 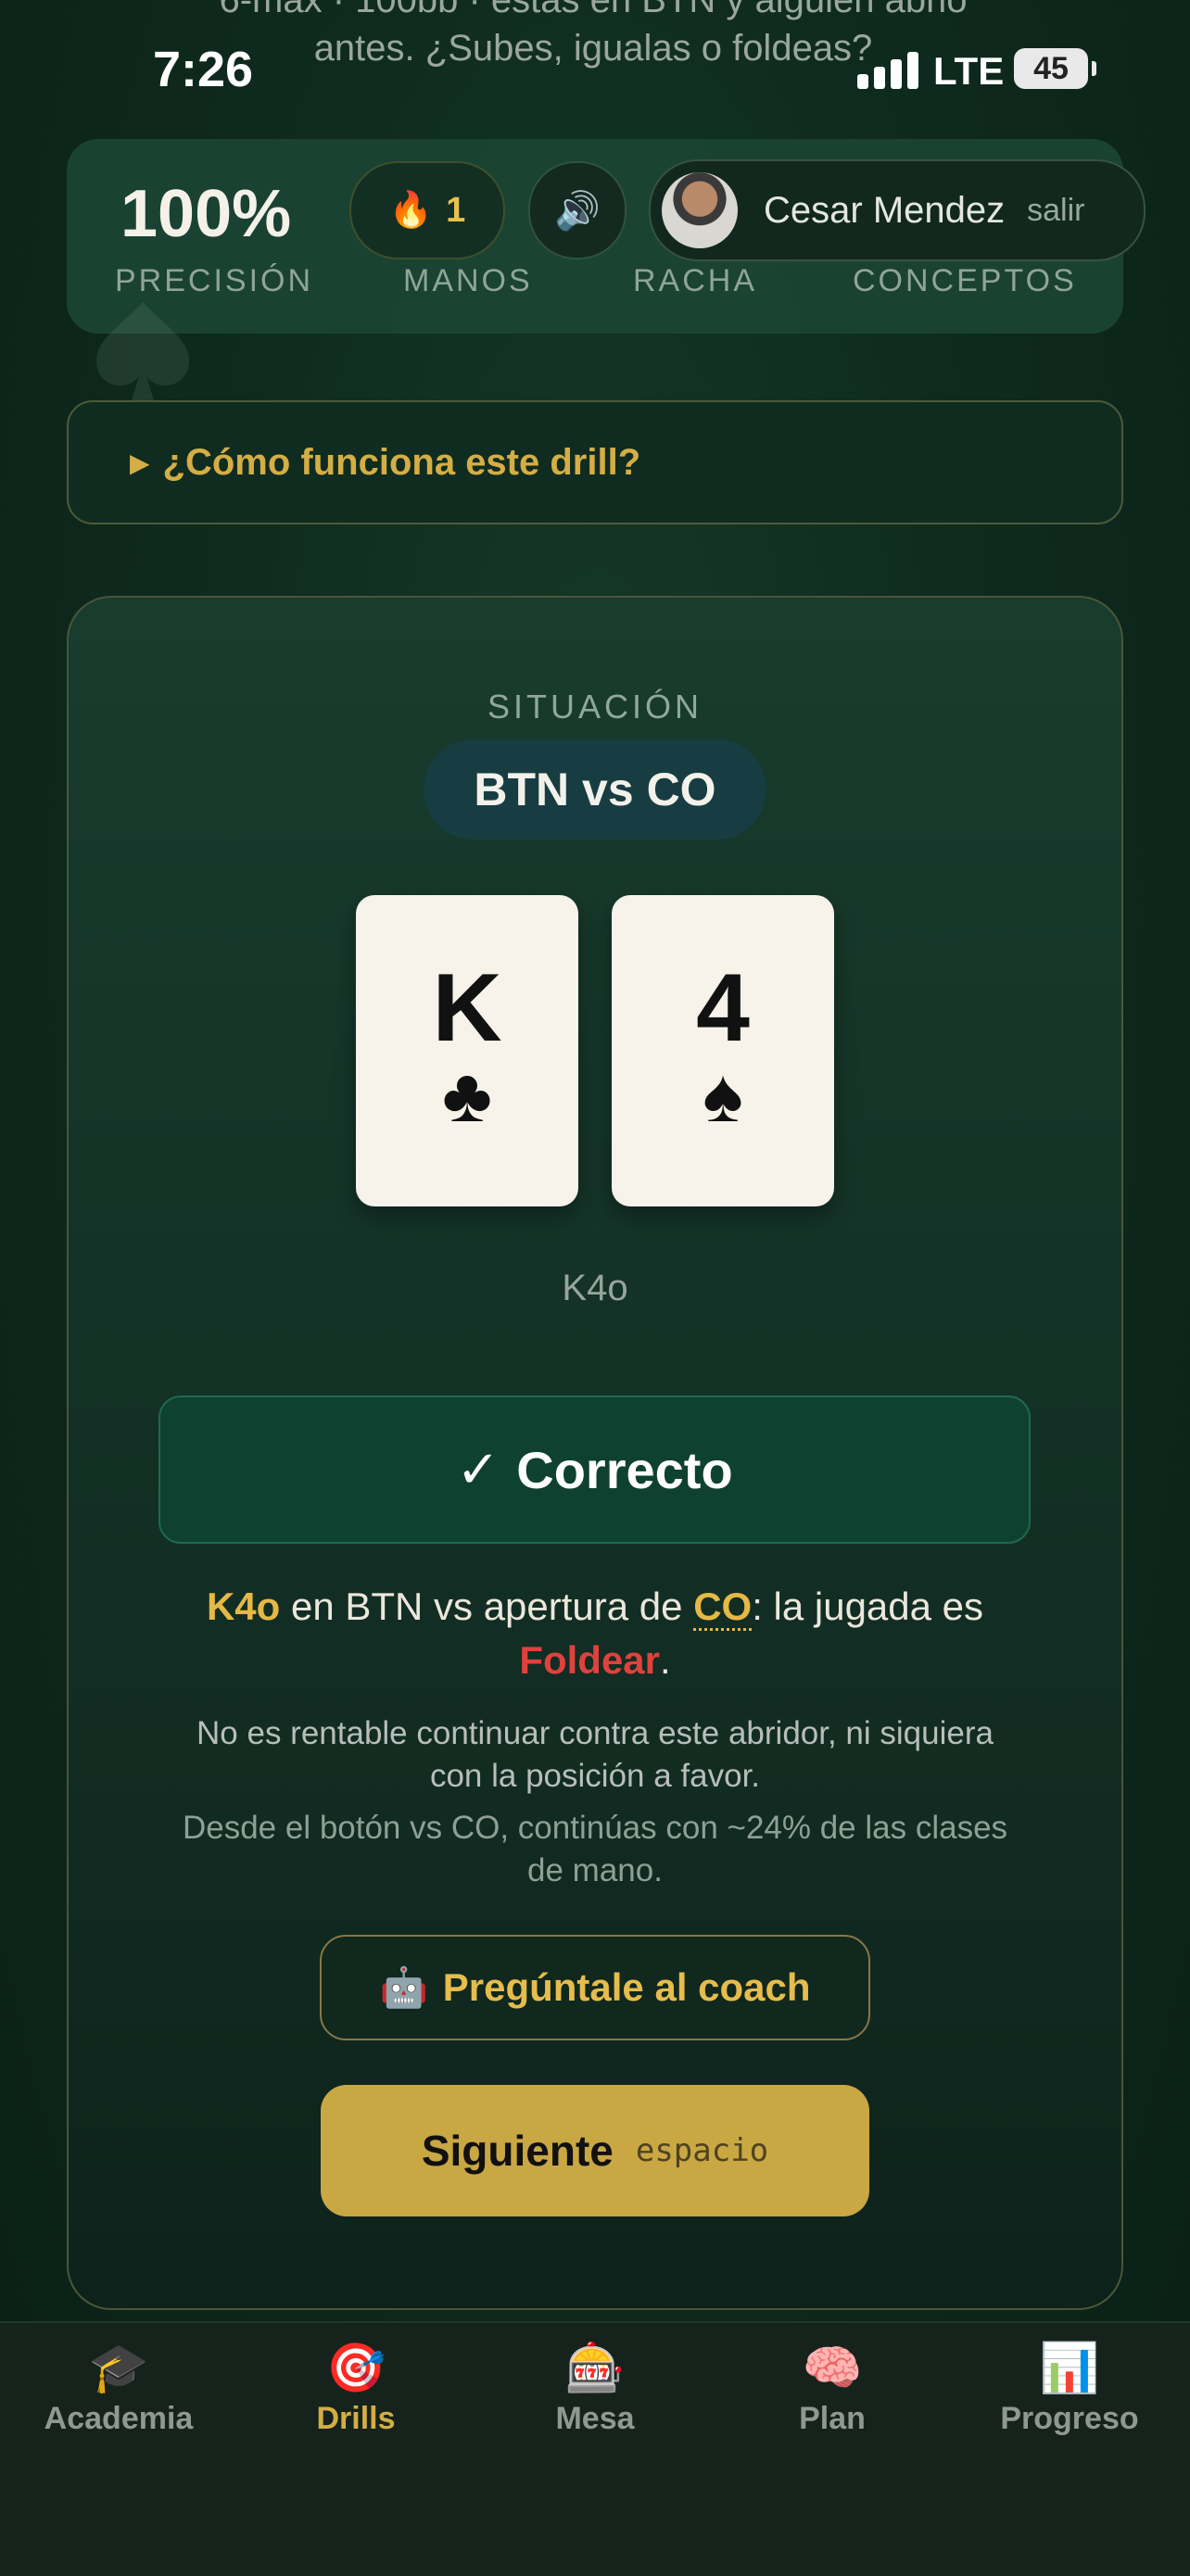 What do you see at coordinates (965, 281) in the screenshot?
I see `concepts-label: CONCEPTOS` at bounding box center [965, 281].